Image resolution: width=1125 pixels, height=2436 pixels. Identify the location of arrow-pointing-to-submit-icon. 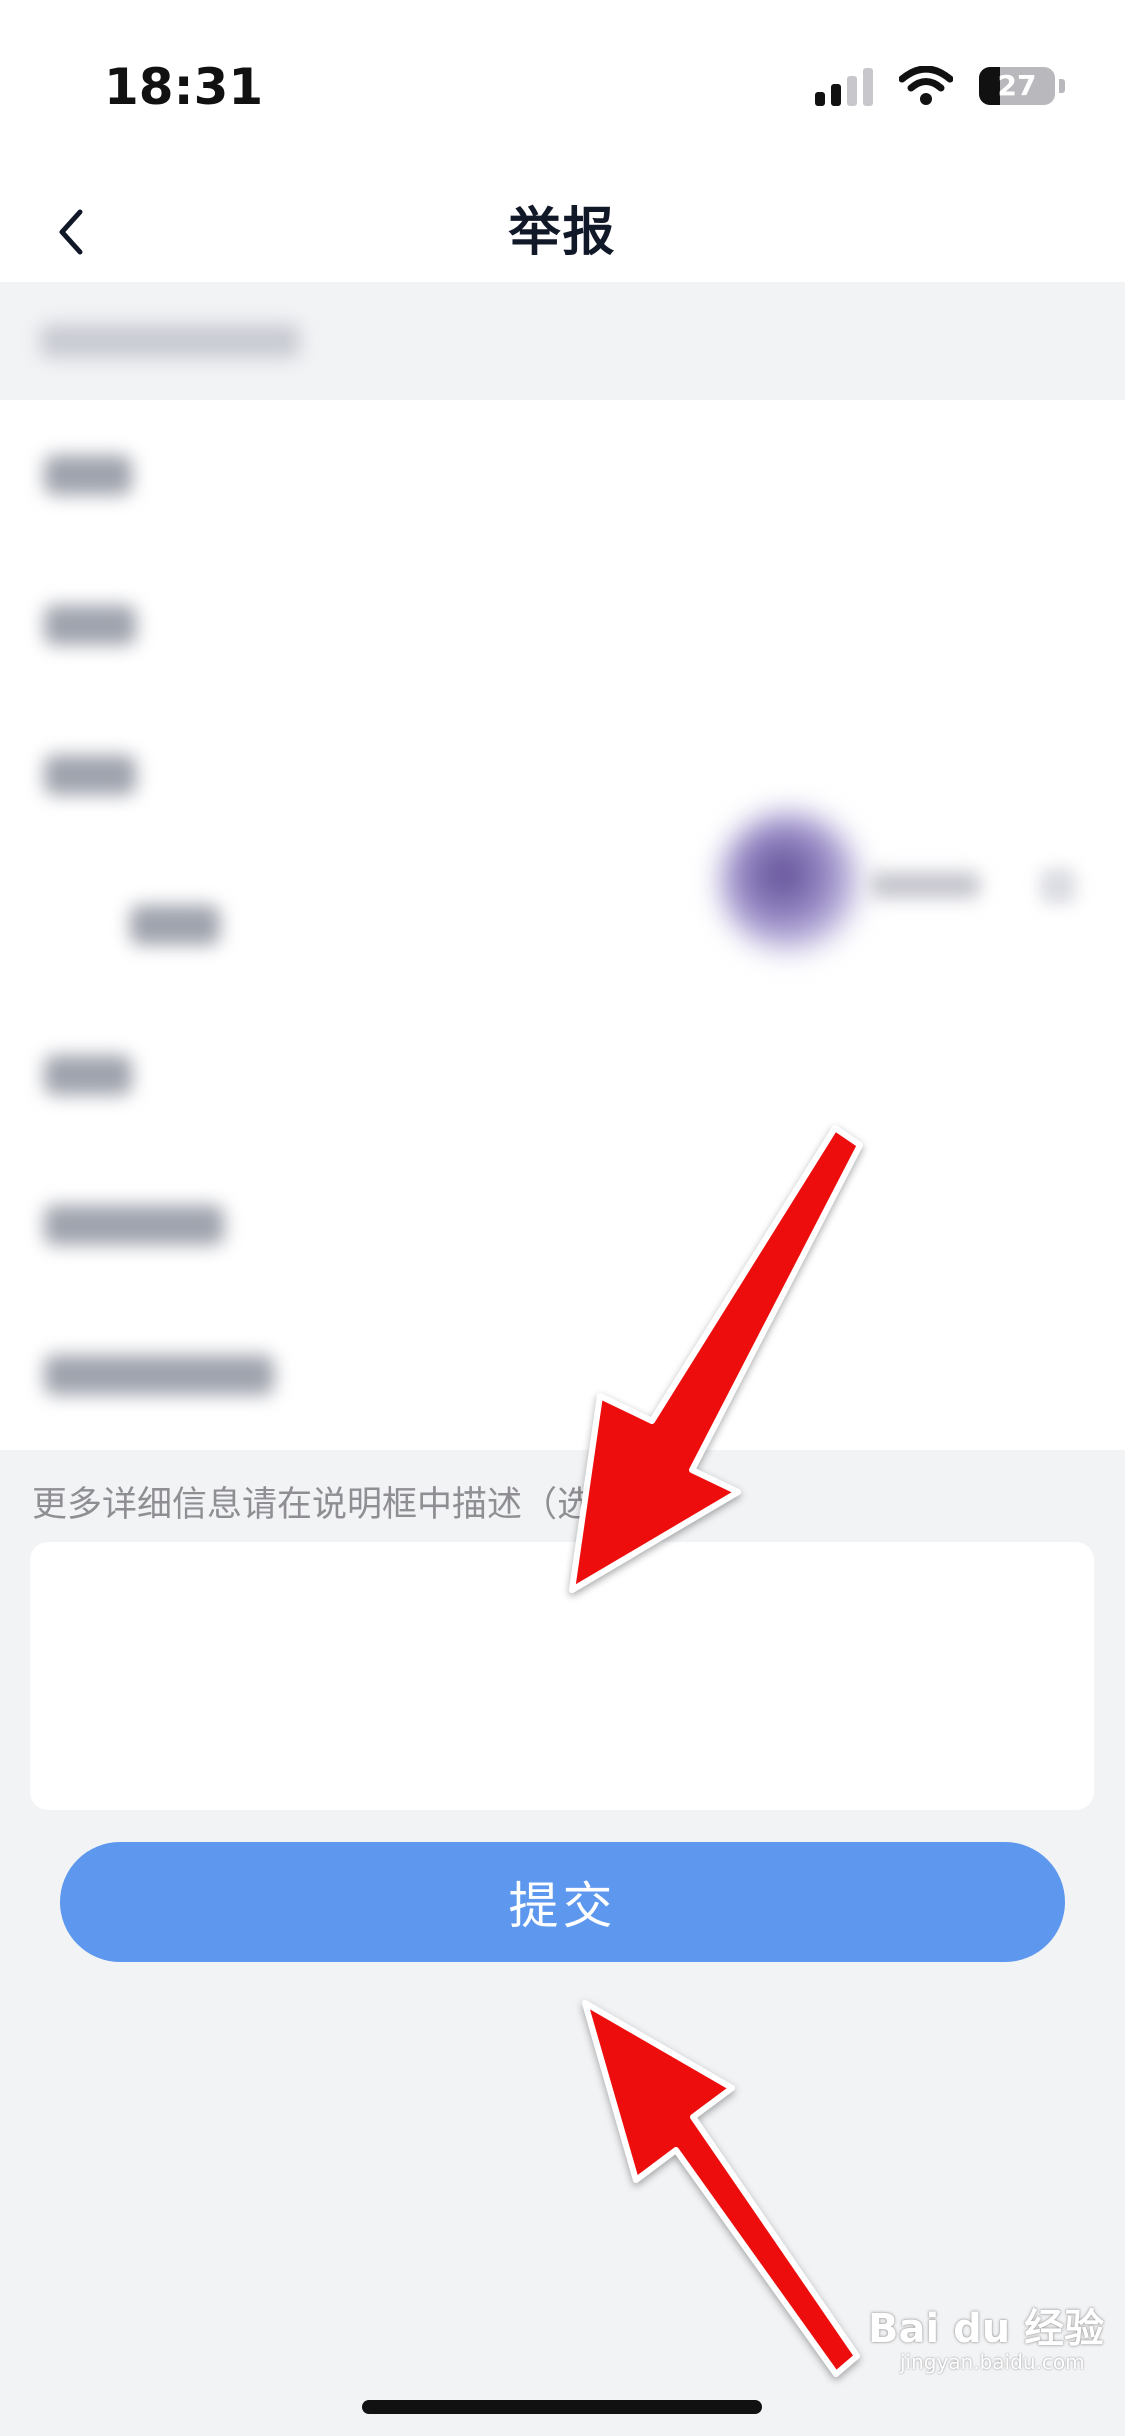
(721, 2188).